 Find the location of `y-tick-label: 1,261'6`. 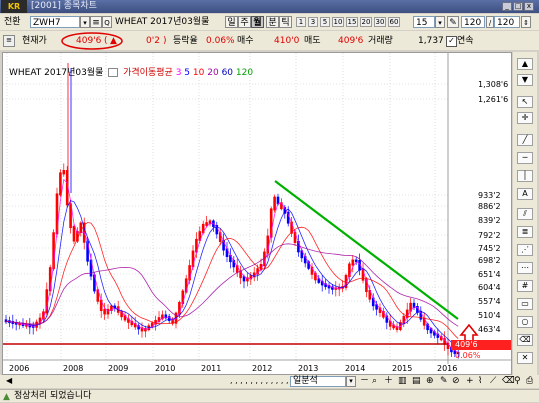

y-tick-label: 1,261'6 is located at coordinates (493, 99).